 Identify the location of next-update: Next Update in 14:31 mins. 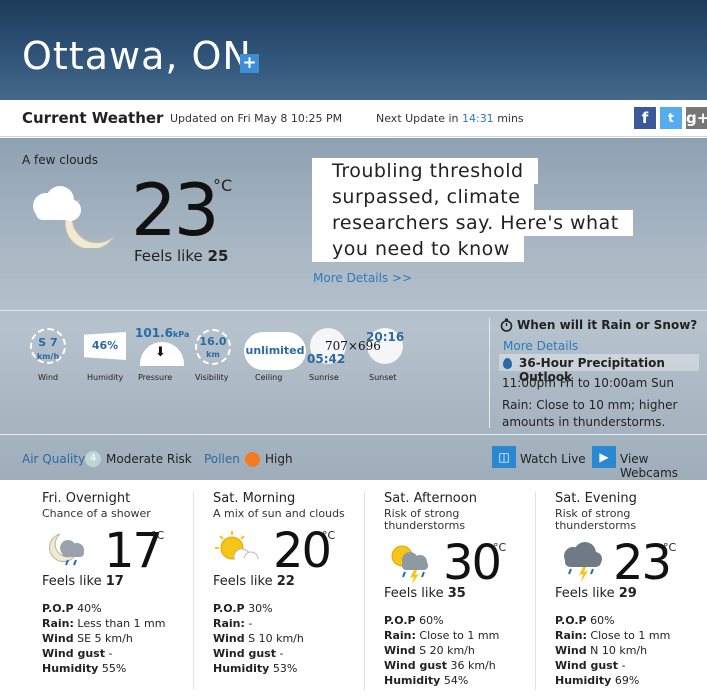
(450, 118).